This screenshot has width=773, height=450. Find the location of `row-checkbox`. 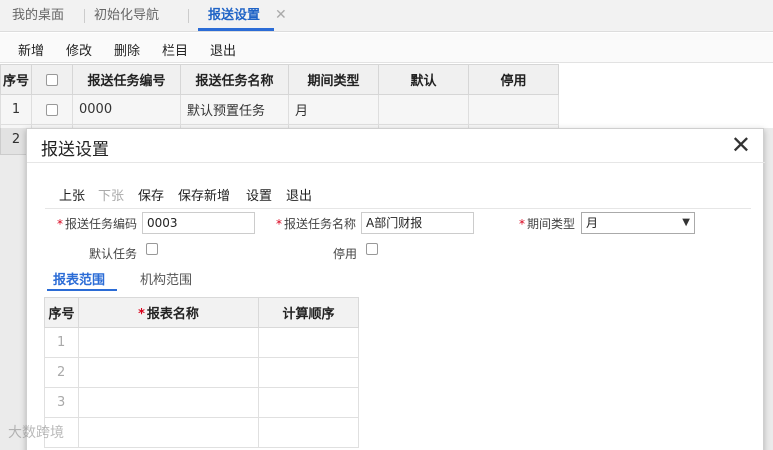

row-checkbox is located at coordinates (52, 109).